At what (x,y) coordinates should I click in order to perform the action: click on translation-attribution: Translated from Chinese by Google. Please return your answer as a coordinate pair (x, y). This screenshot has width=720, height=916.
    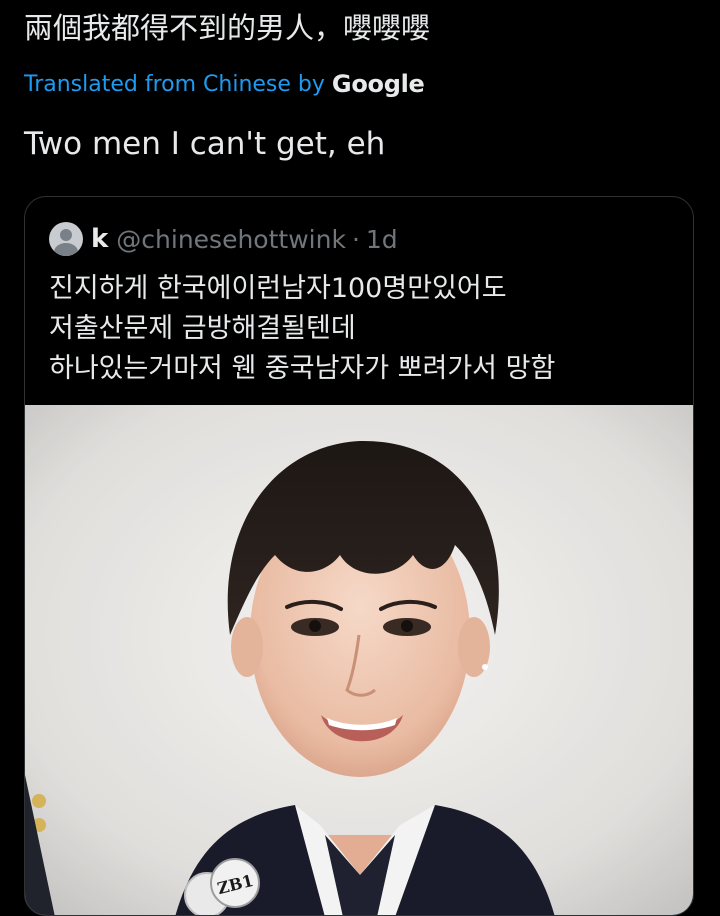
    Looking at the image, I should click on (224, 84).